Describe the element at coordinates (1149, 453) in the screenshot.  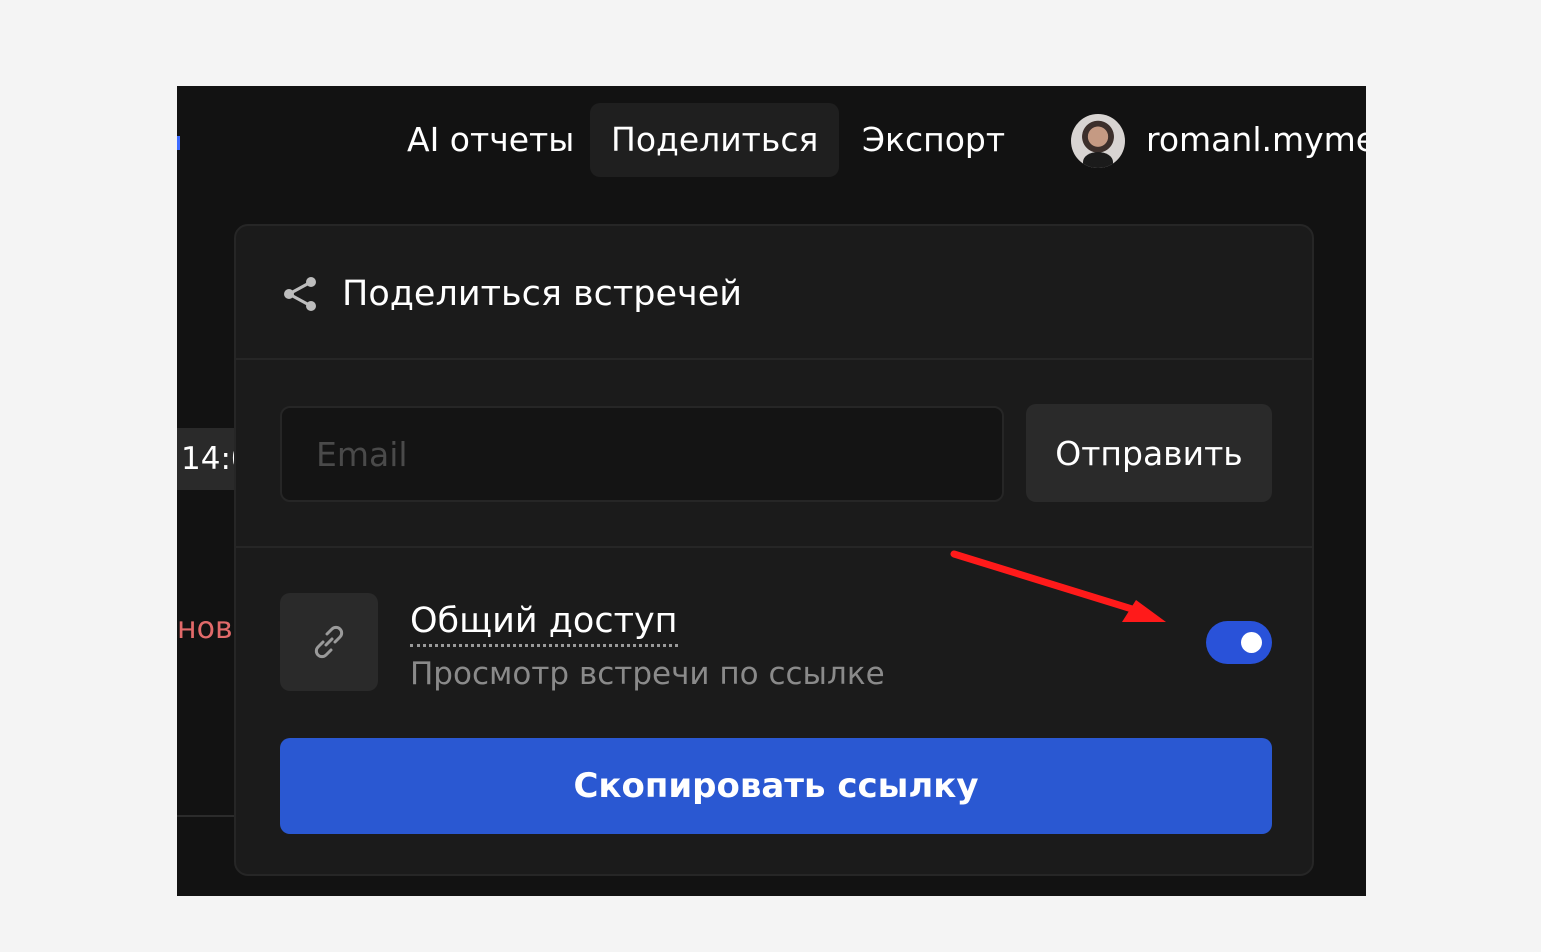
I see `send-button: Отправить` at that location.